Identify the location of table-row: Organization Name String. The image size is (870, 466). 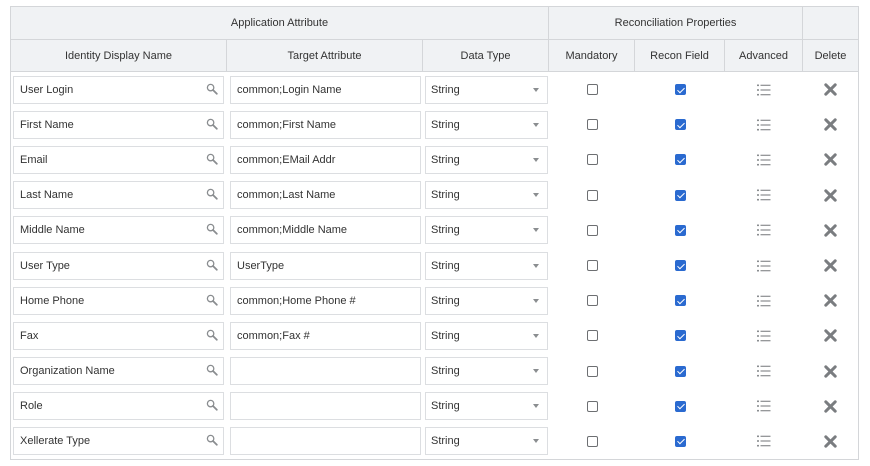
(434, 371).